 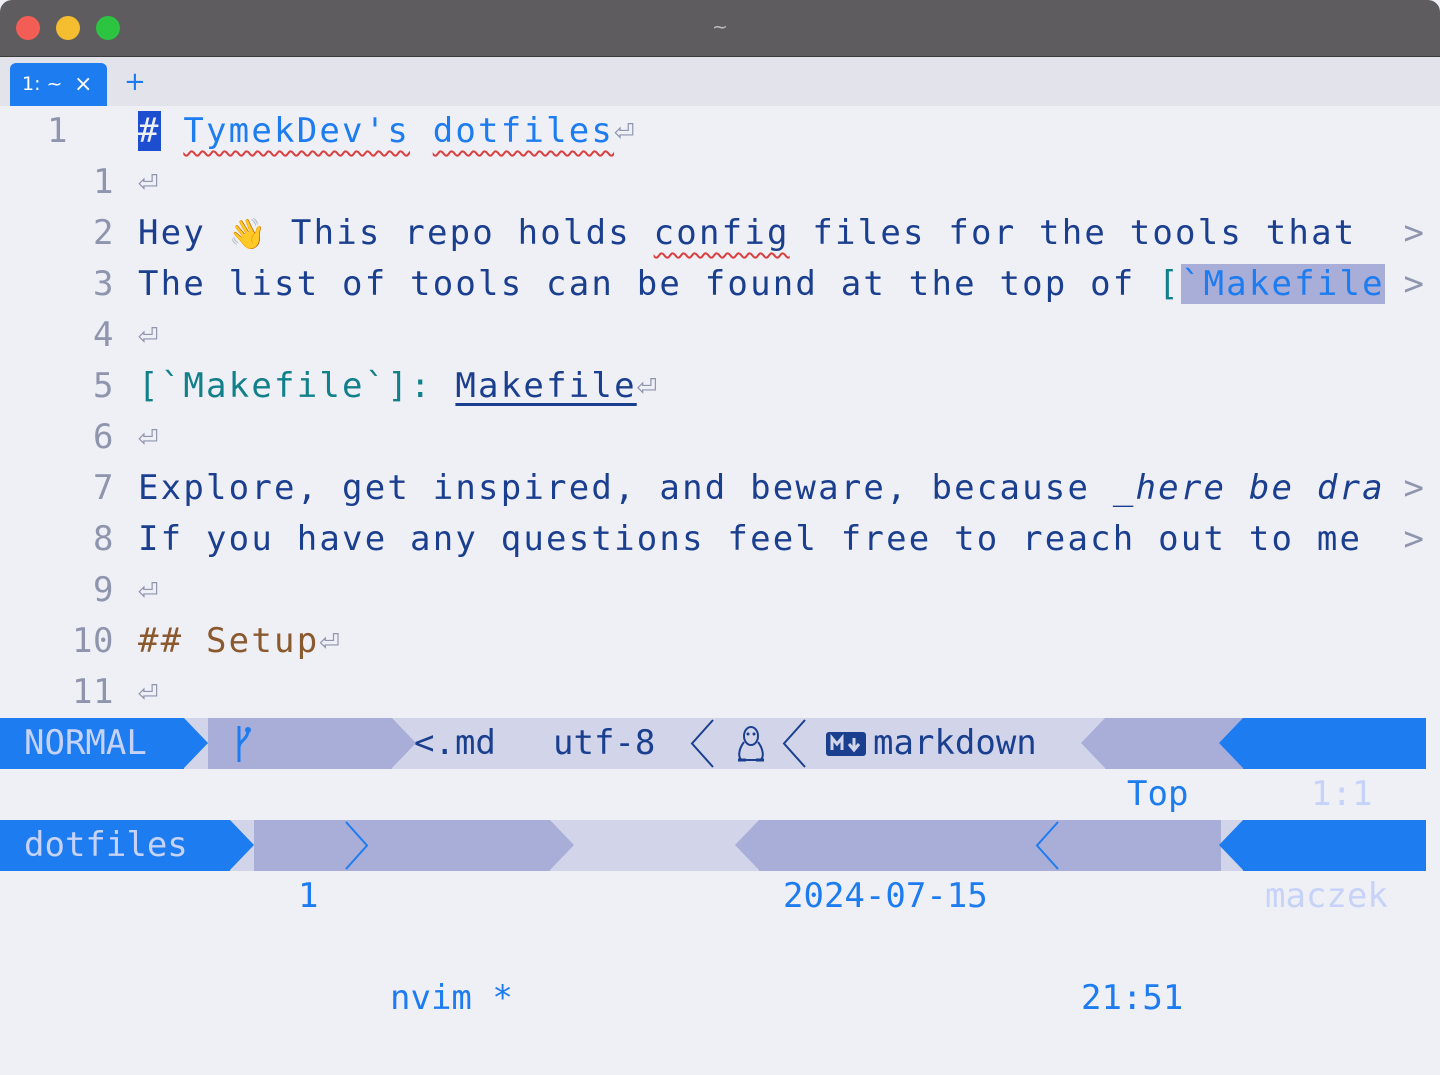 What do you see at coordinates (183, 233) in the screenshot?
I see `text-token: Hey` at bounding box center [183, 233].